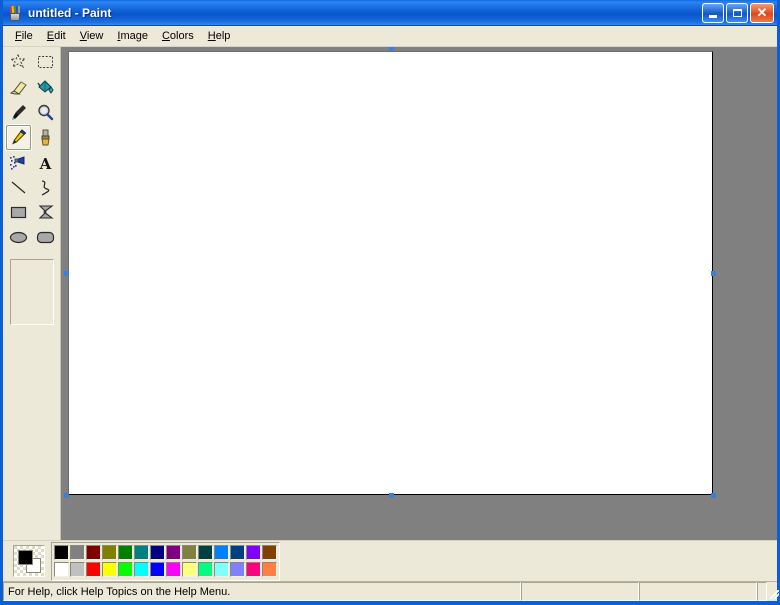 The width and height of the screenshot is (780, 605). Describe the element at coordinates (56, 36) in the screenshot. I see `menu-item-edit: Edit` at that location.